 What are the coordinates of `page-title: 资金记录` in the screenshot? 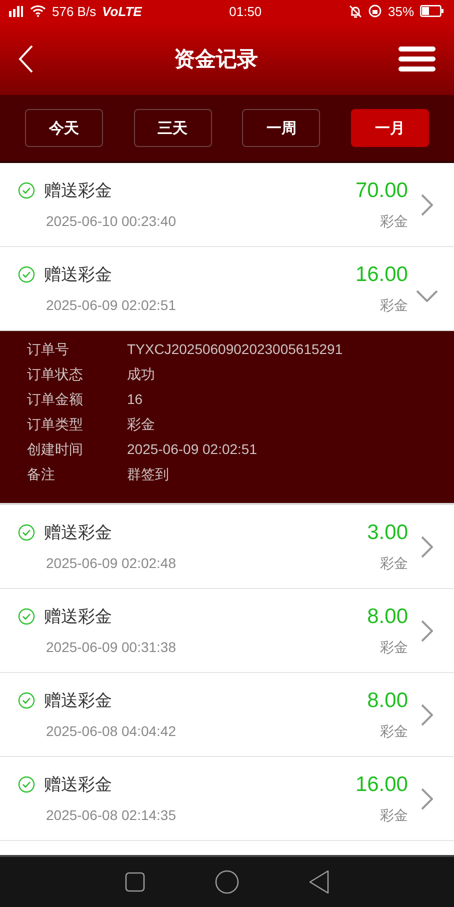 It's located at (216, 59).